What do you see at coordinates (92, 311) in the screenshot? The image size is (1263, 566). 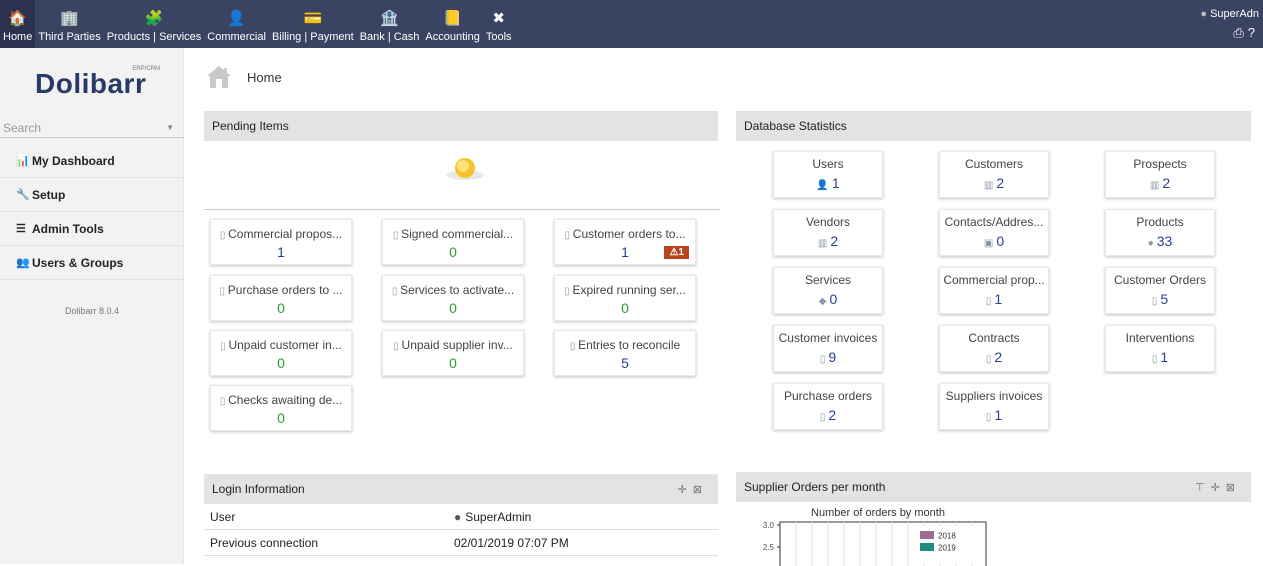 I see `version-label: Dolibarr 8.0.4` at bounding box center [92, 311].